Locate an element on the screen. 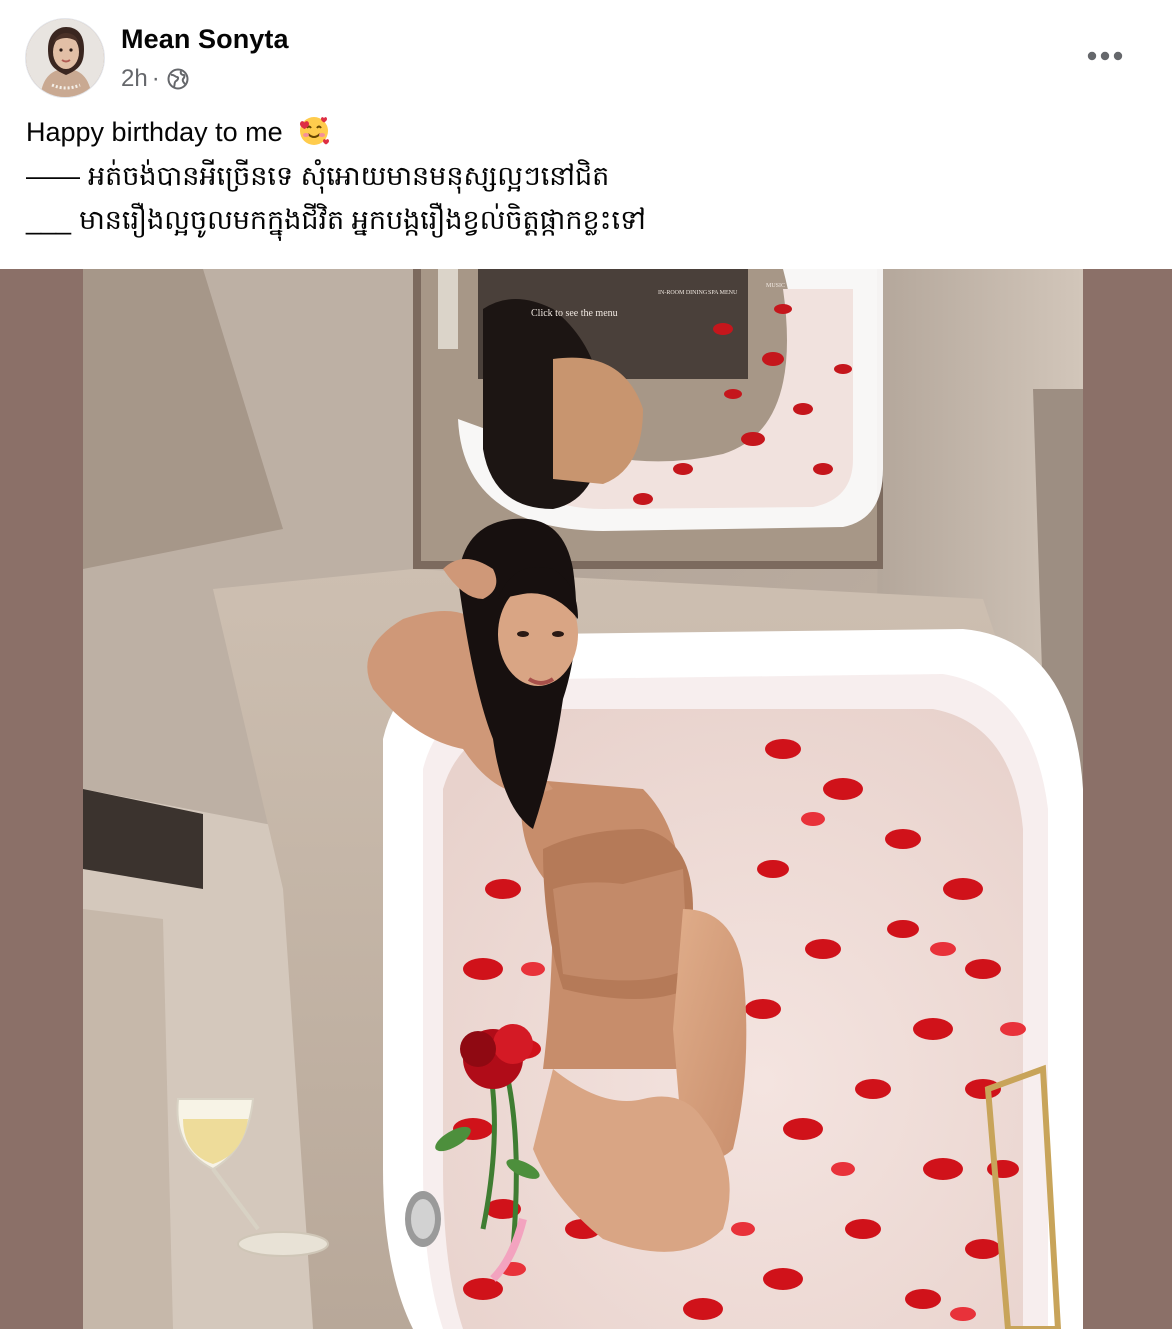  more-horizontal-icon is located at coordinates (1105, 56).